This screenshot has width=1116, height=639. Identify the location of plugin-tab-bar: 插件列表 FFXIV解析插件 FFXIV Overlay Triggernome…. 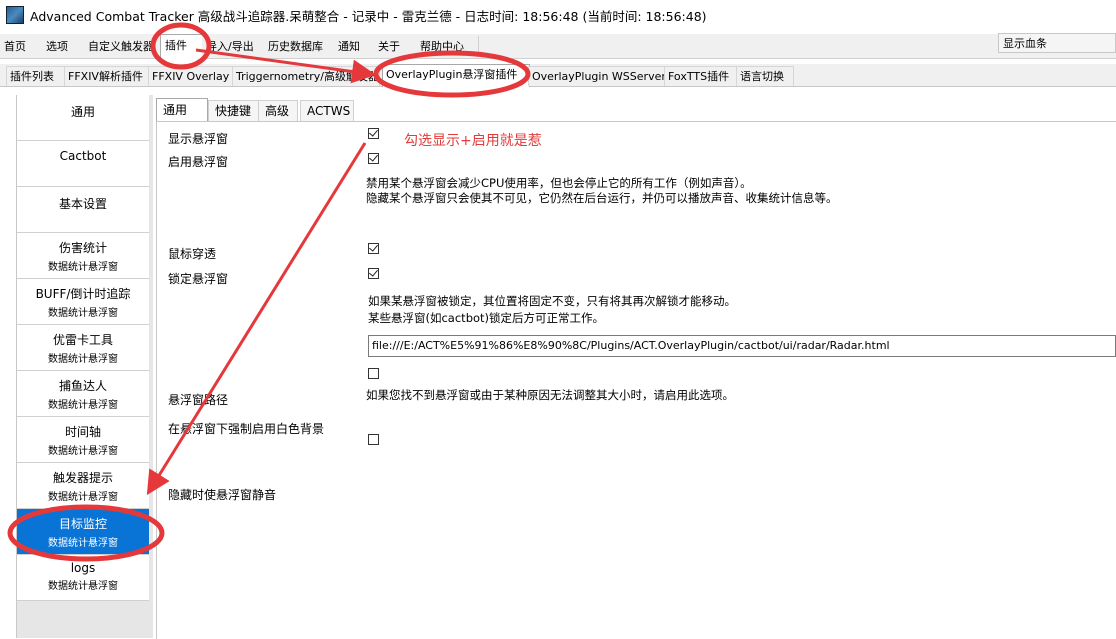
(558, 75).